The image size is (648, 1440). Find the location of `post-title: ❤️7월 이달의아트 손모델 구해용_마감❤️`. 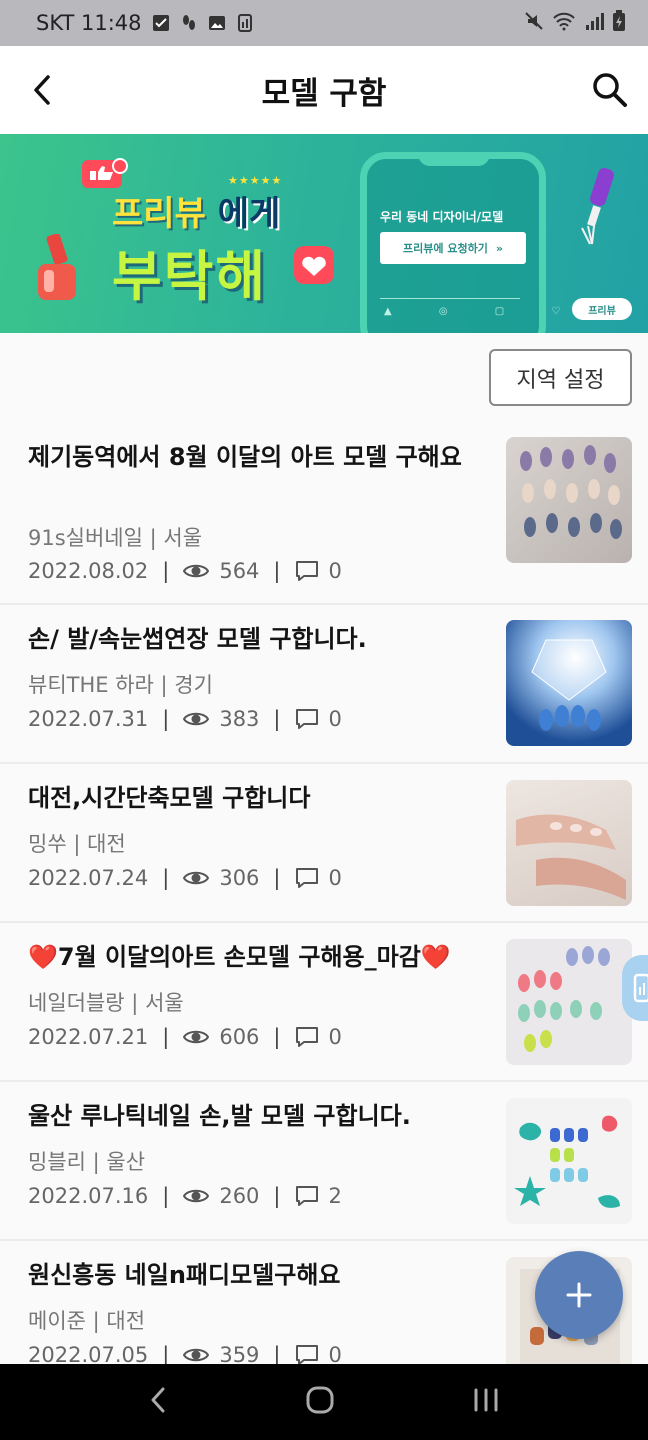

post-title: ❤️7월 이달의아트 손모델 구해용_마감❤️ is located at coordinates (239, 957).